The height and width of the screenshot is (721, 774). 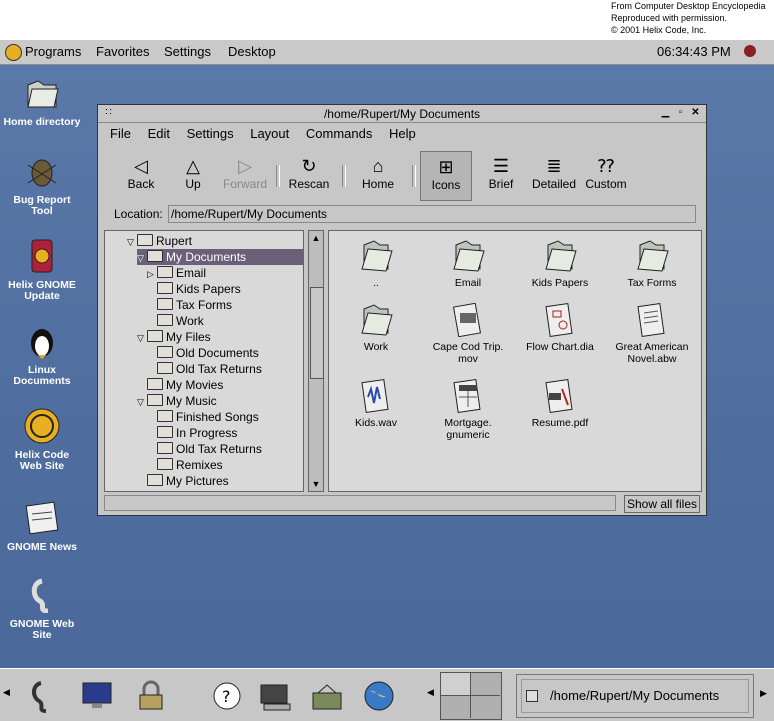 I want to click on menu-edit: Edit, so click(x=159, y=133).